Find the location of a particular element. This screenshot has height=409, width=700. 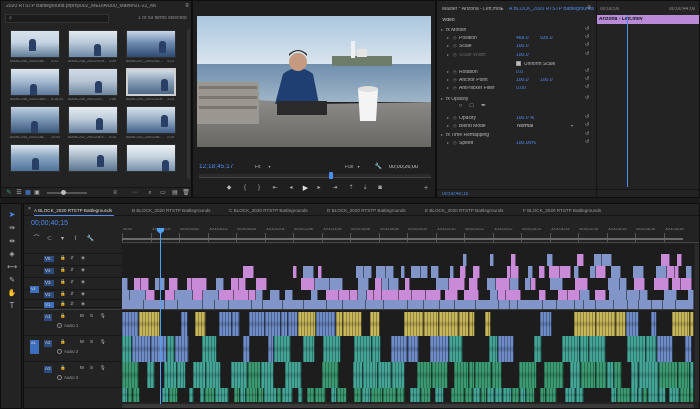

pen-tool-icon: ✎ is located at coordinates (12, 280).